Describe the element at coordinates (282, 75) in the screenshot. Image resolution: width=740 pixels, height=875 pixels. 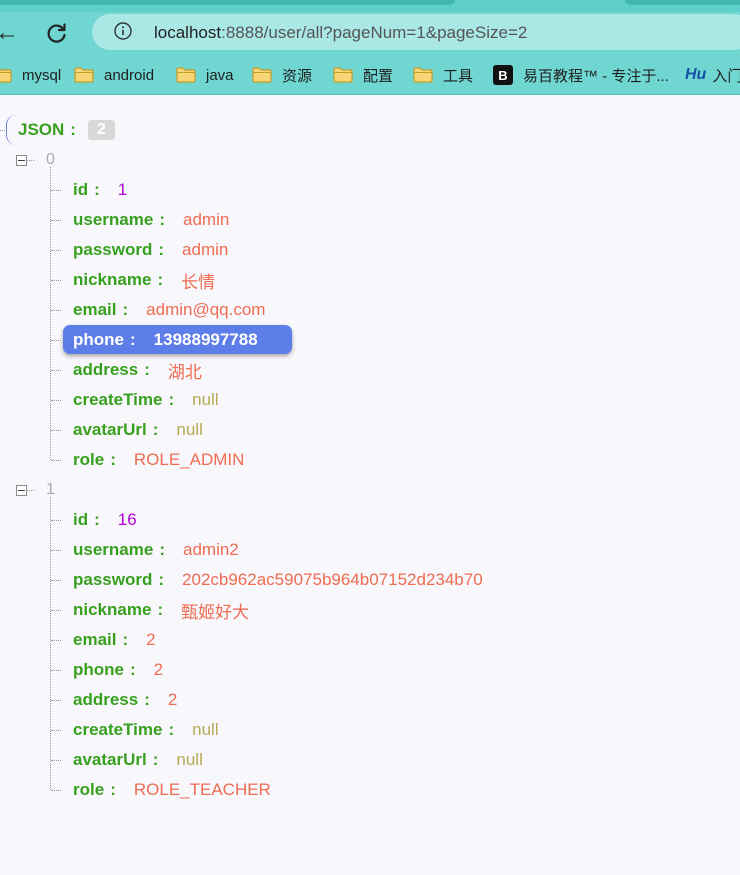
I see `bookmark-item: 资源` at that location.